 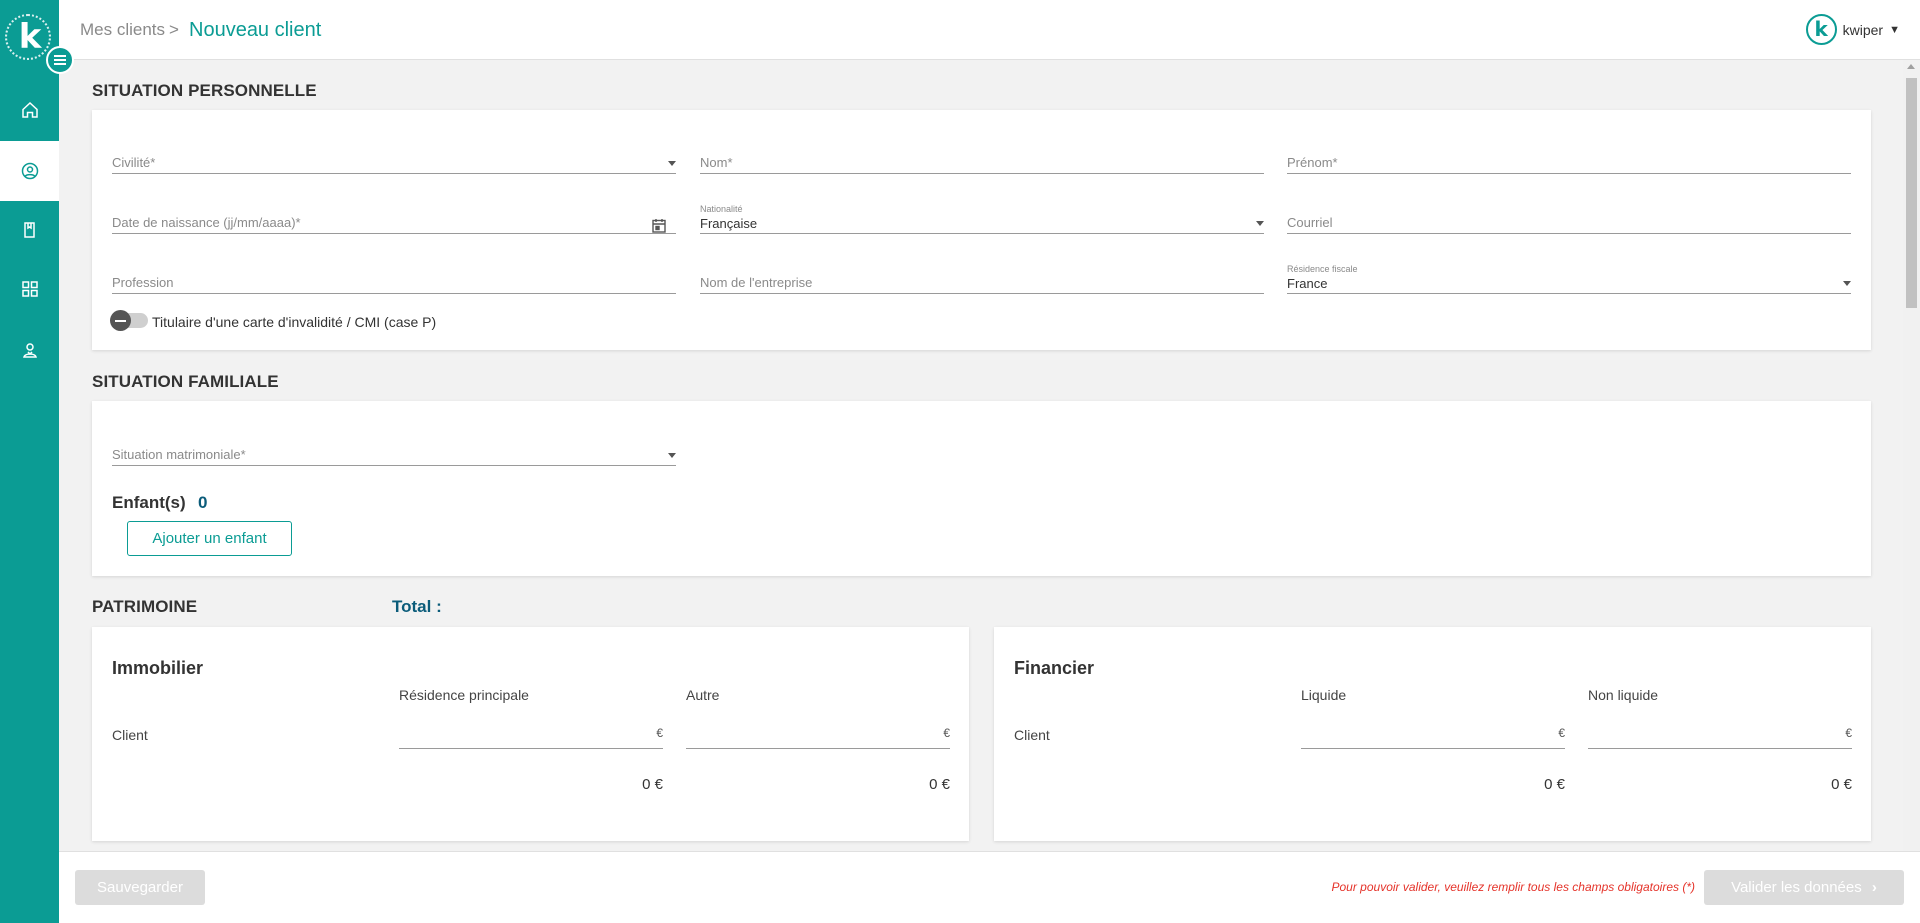 I want to click on document-icon, so click(x=29, y=230).